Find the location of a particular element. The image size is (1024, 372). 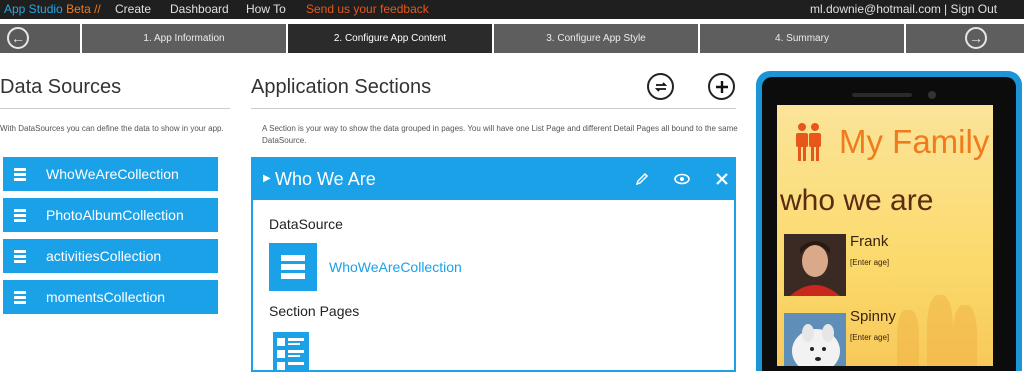

step-label: 4. Summary is located at coordinates (802, 38).